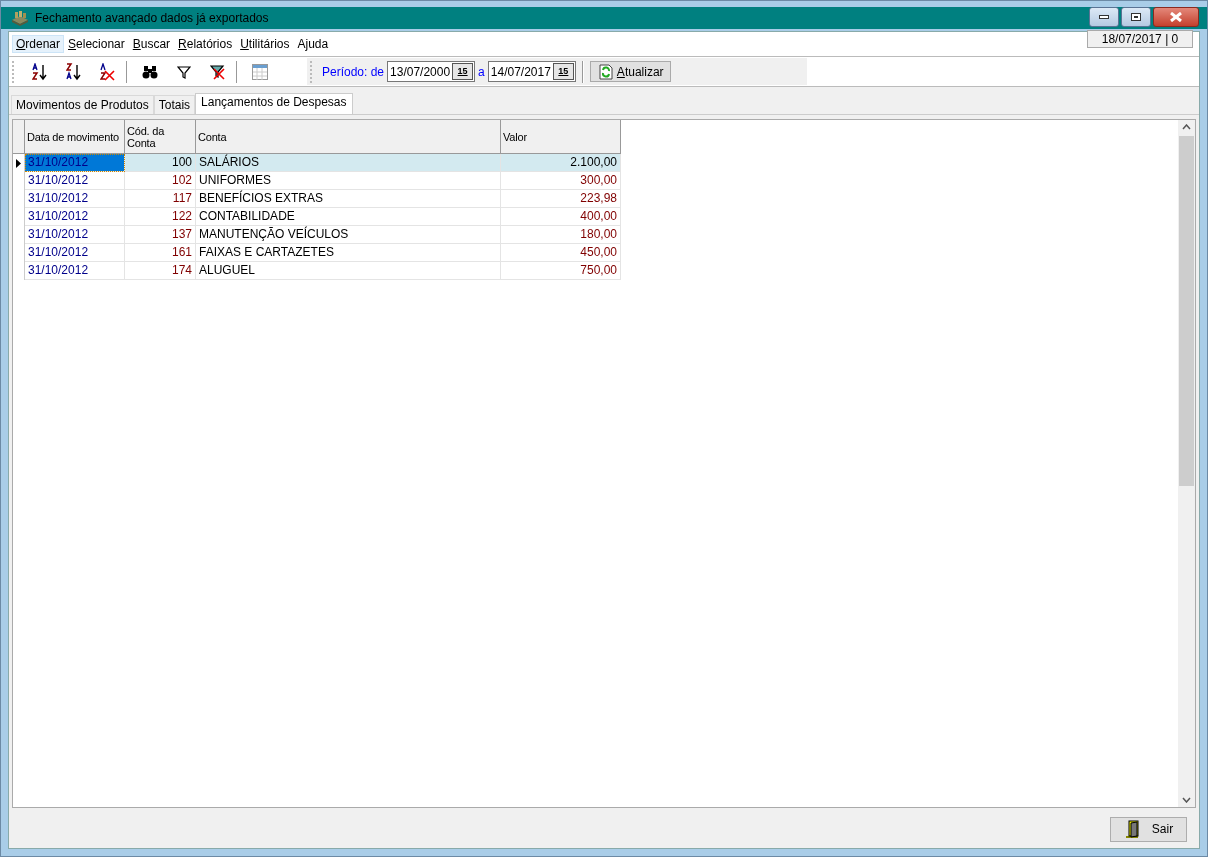  What do you see at coordinates (265, 44) in the screenshot?
I see `menu-item: Utilitários` at bounding box center [265, 44].